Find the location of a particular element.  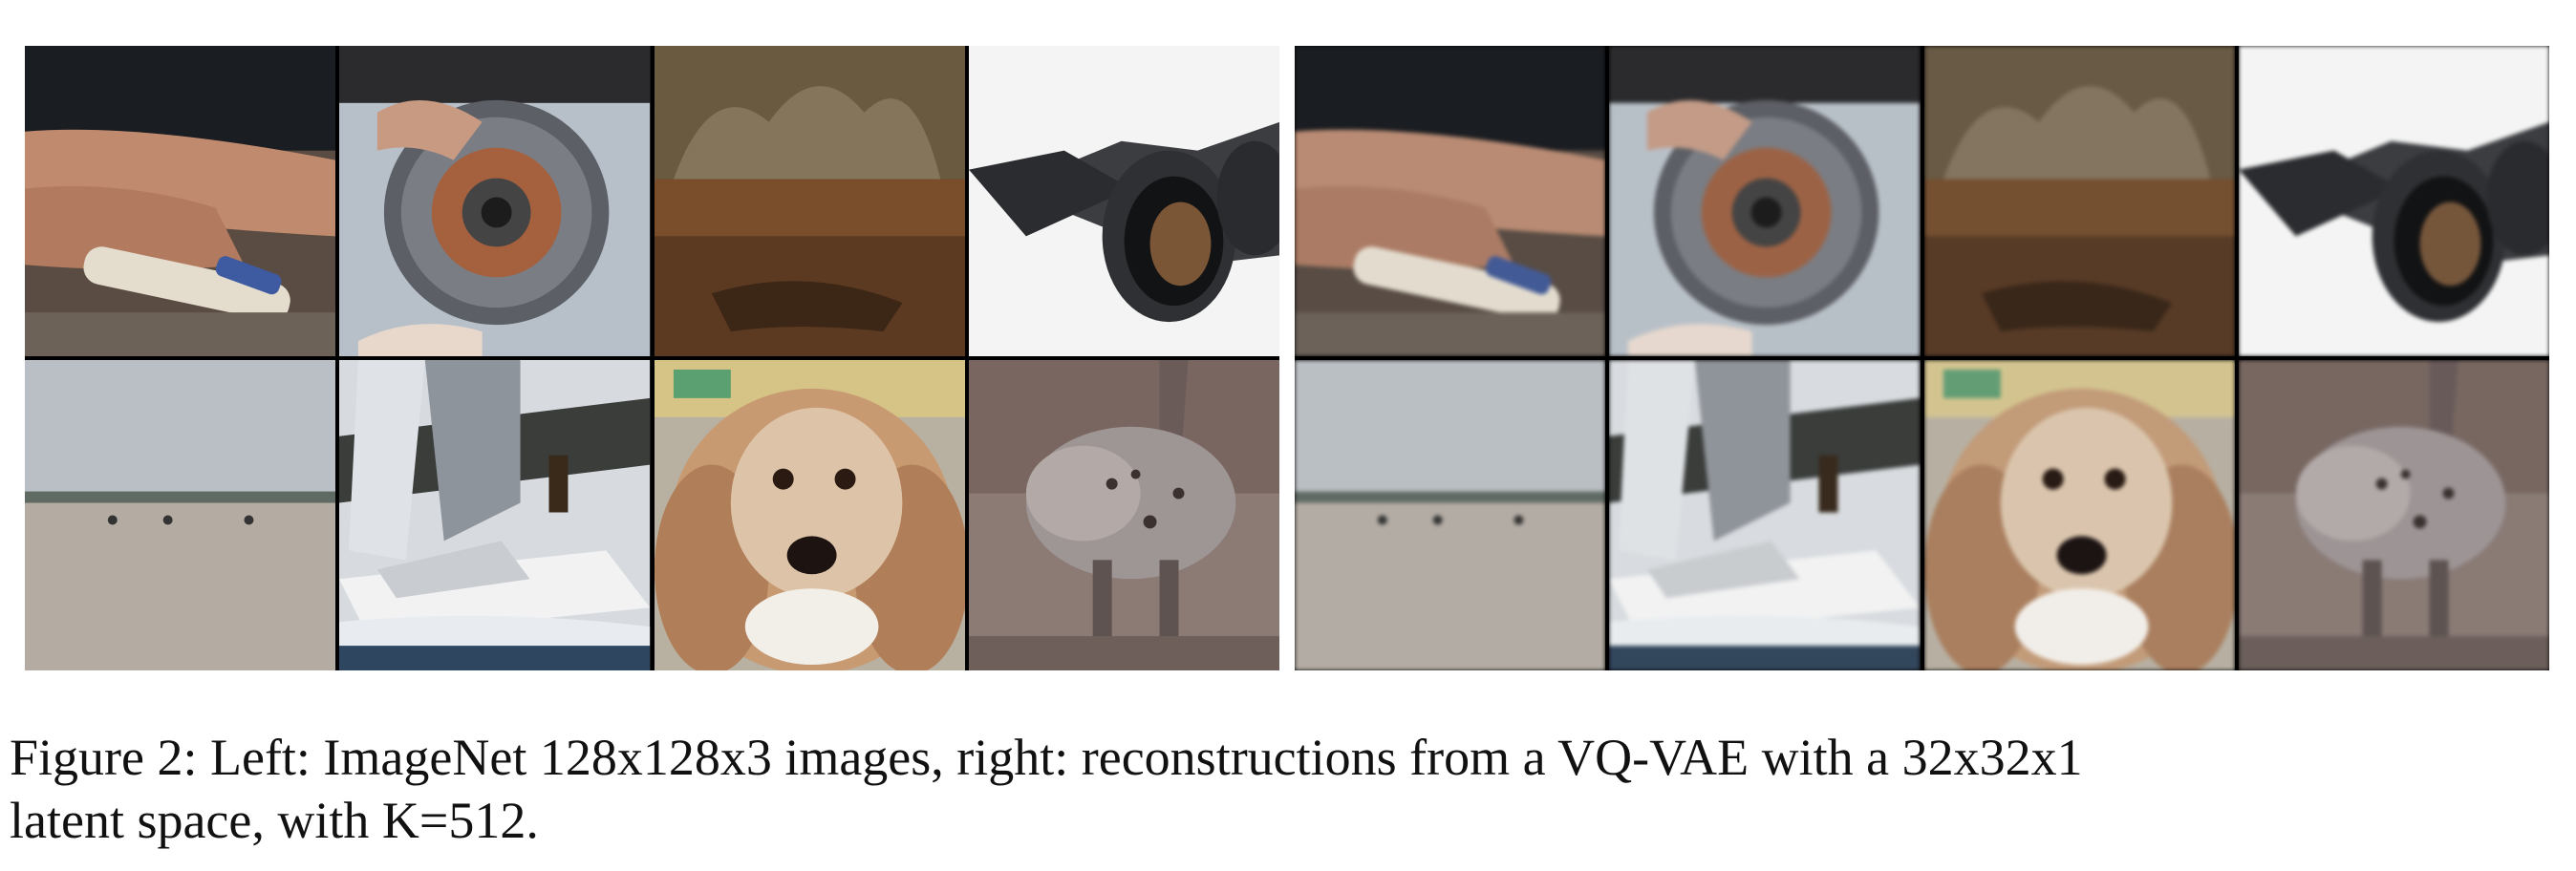

reconstruction-image-sailboat is located at coordinates (1764, 515).